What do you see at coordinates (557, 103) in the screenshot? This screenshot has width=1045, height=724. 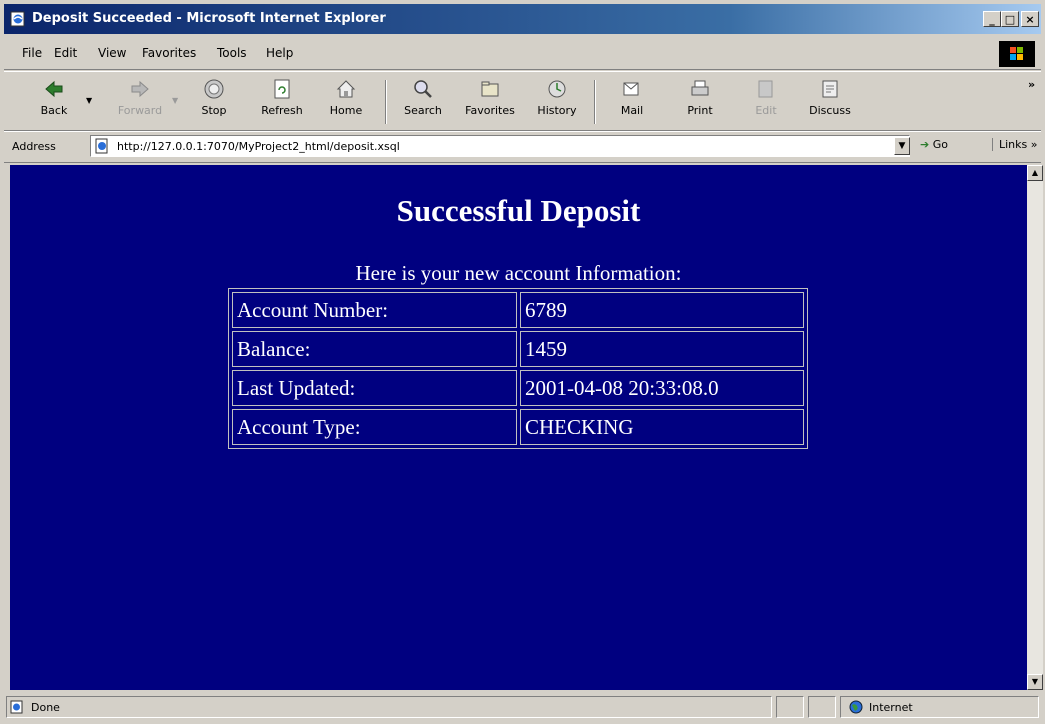 I see `history-button: History` at bounding box center [557, 103].